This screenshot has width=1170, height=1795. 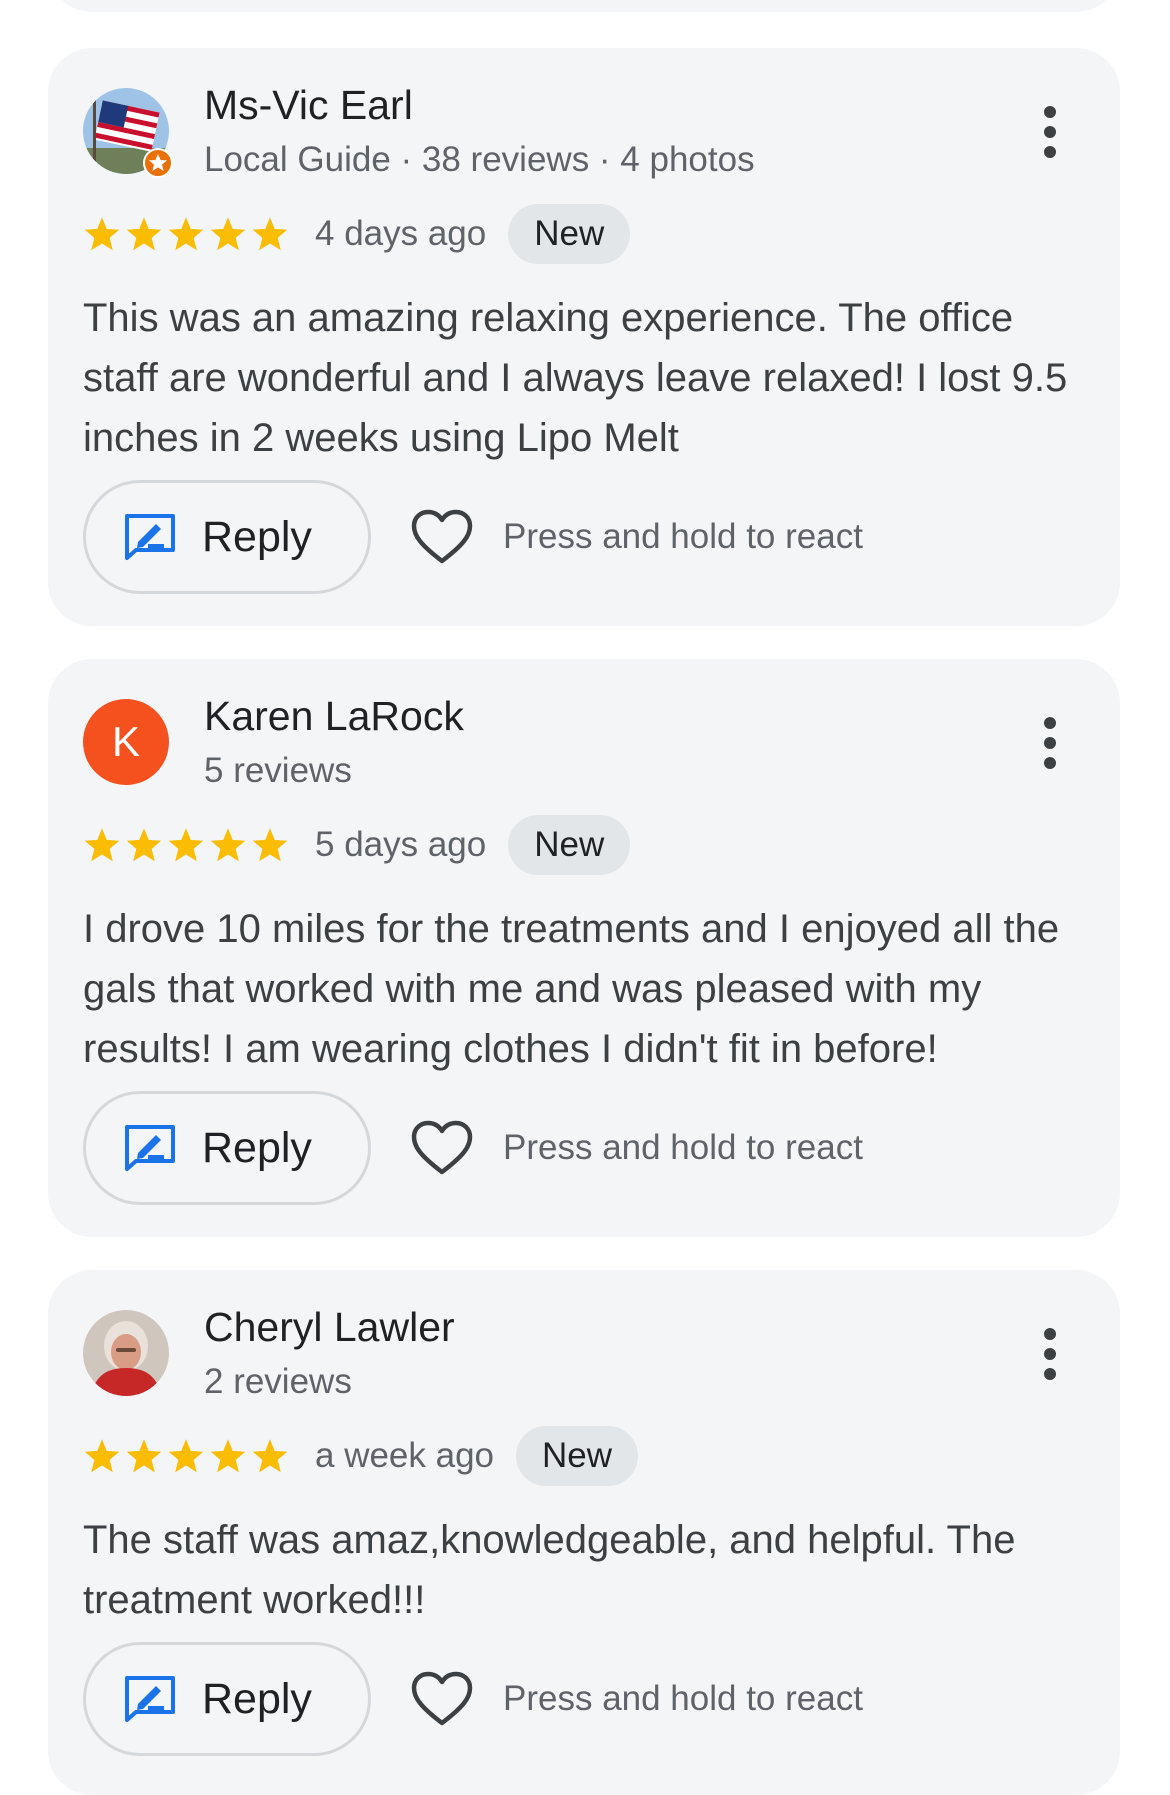 What do you see at coordinates (479, 159) in the screenshot?
I see `reviewer-meta: Local Guide · 38 reviews · 4 photos` at bounding box center [479, 159].